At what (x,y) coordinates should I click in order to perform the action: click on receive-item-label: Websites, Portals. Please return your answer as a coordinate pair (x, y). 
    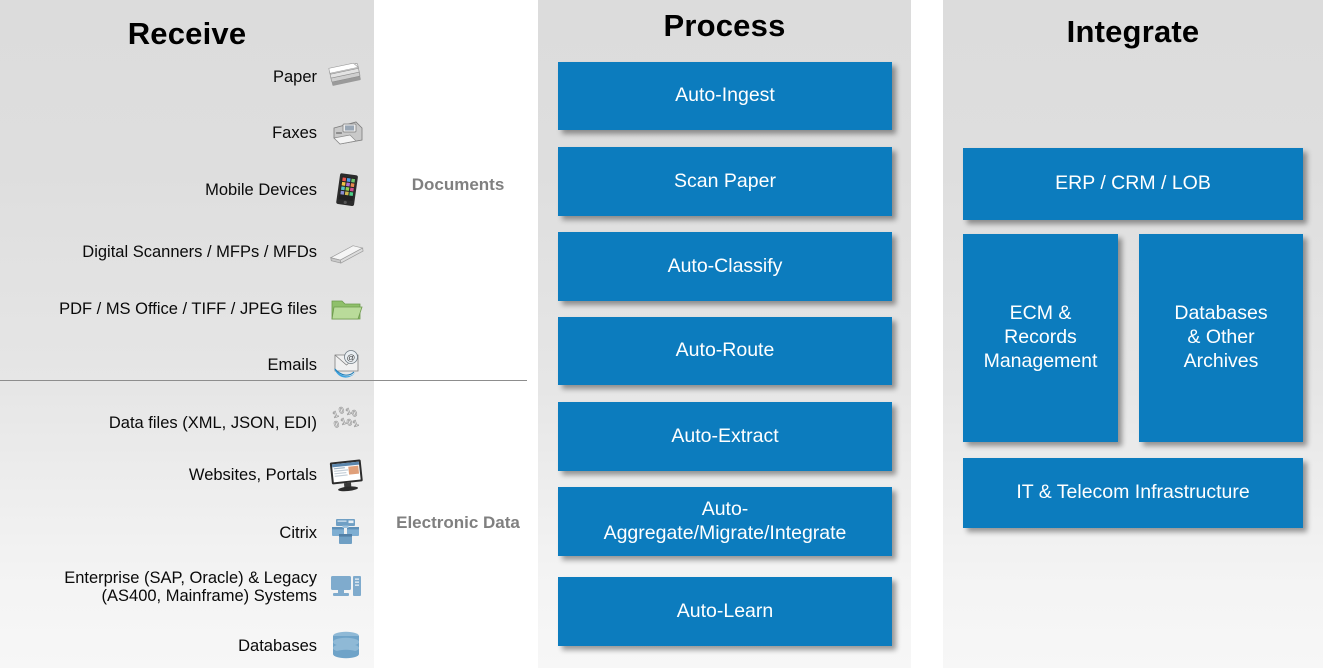
    Looking at the image, I should click on (252, 474).